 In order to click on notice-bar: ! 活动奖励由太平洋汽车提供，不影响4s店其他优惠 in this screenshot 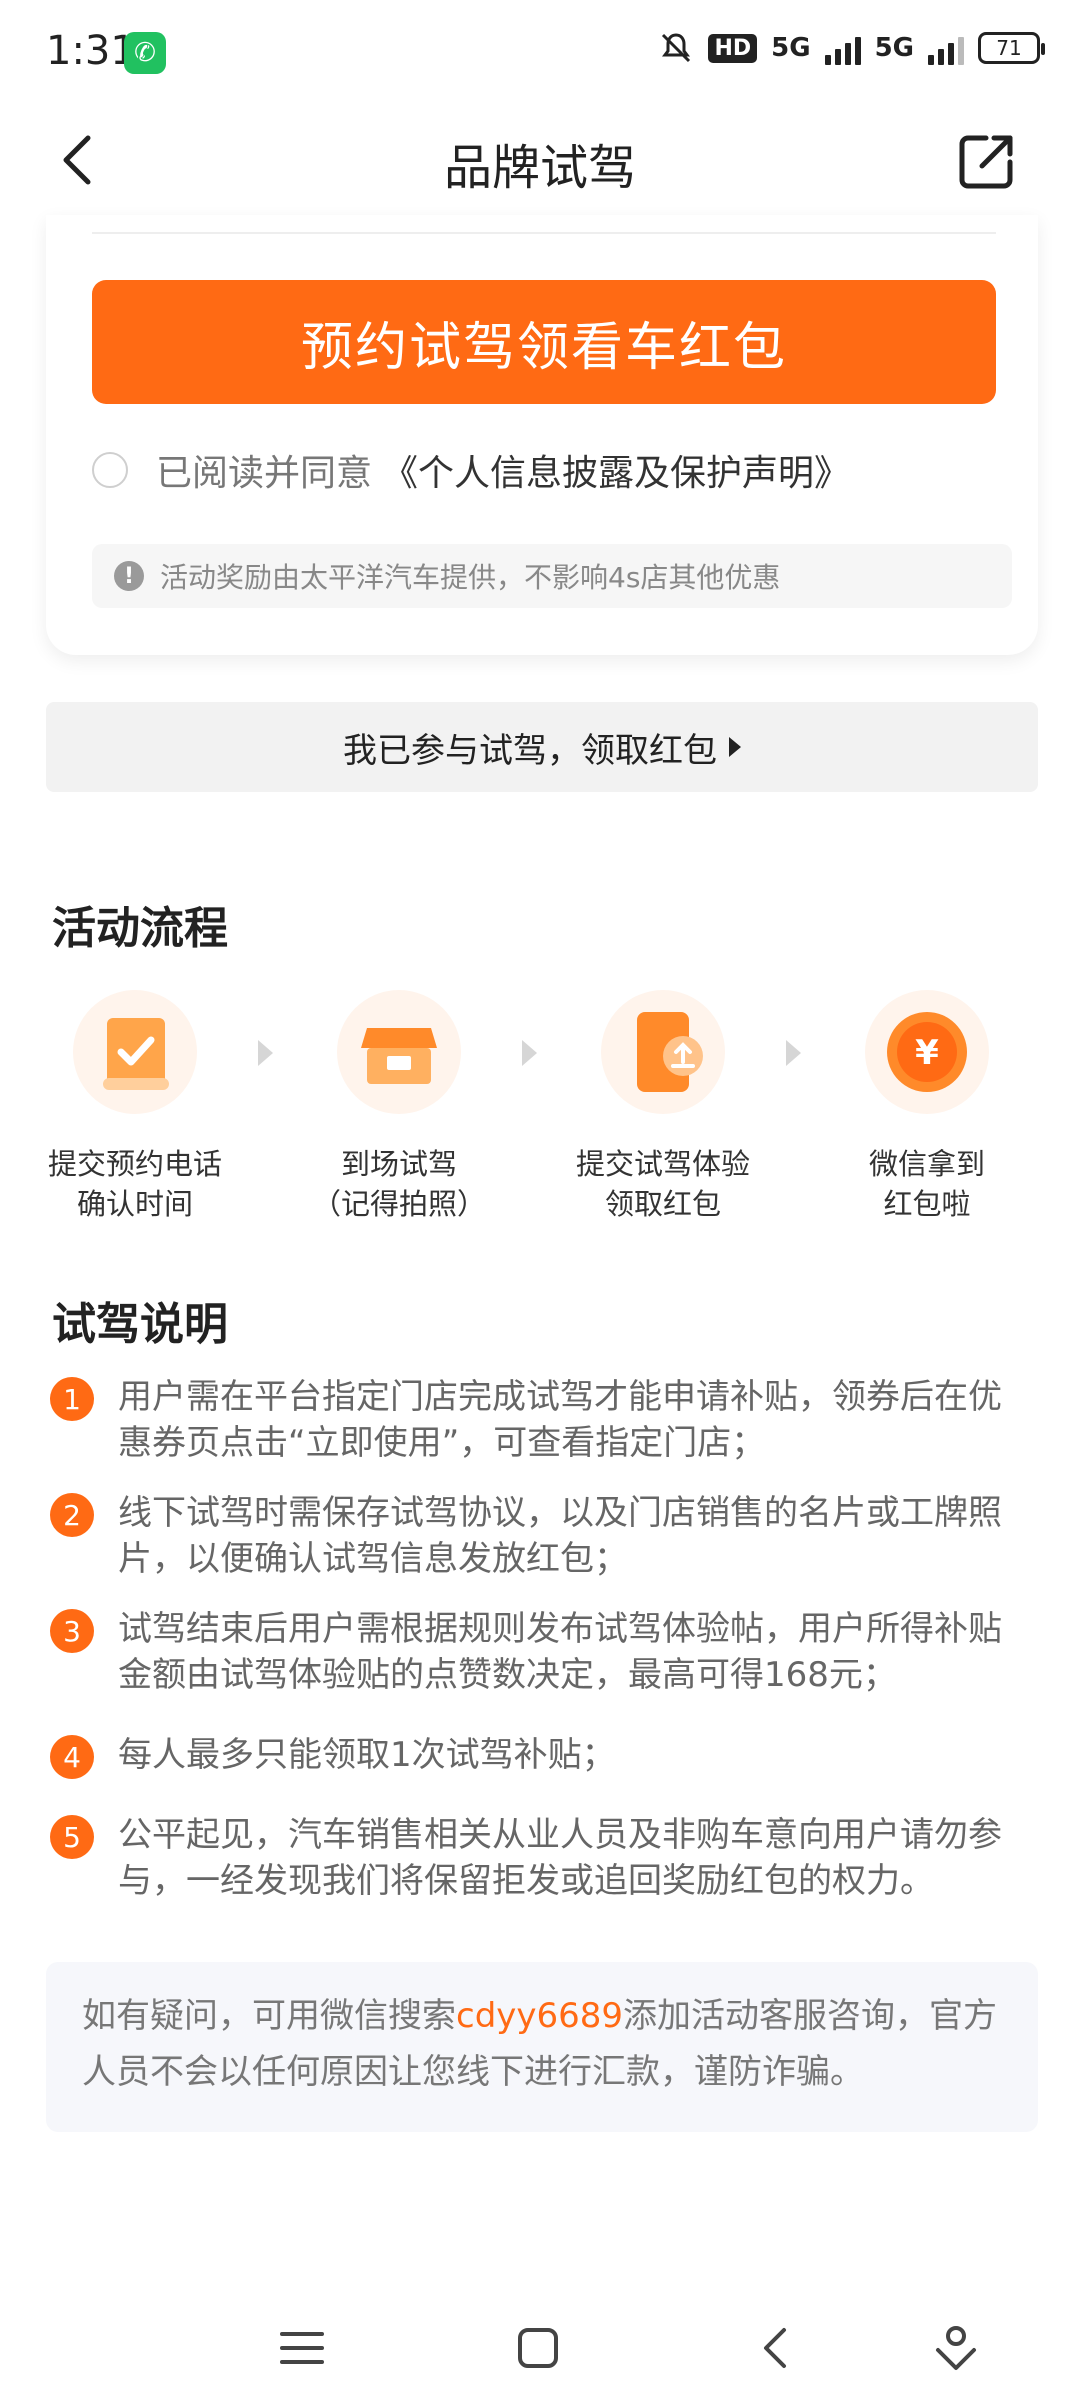, I will do `click(552, 576)`.